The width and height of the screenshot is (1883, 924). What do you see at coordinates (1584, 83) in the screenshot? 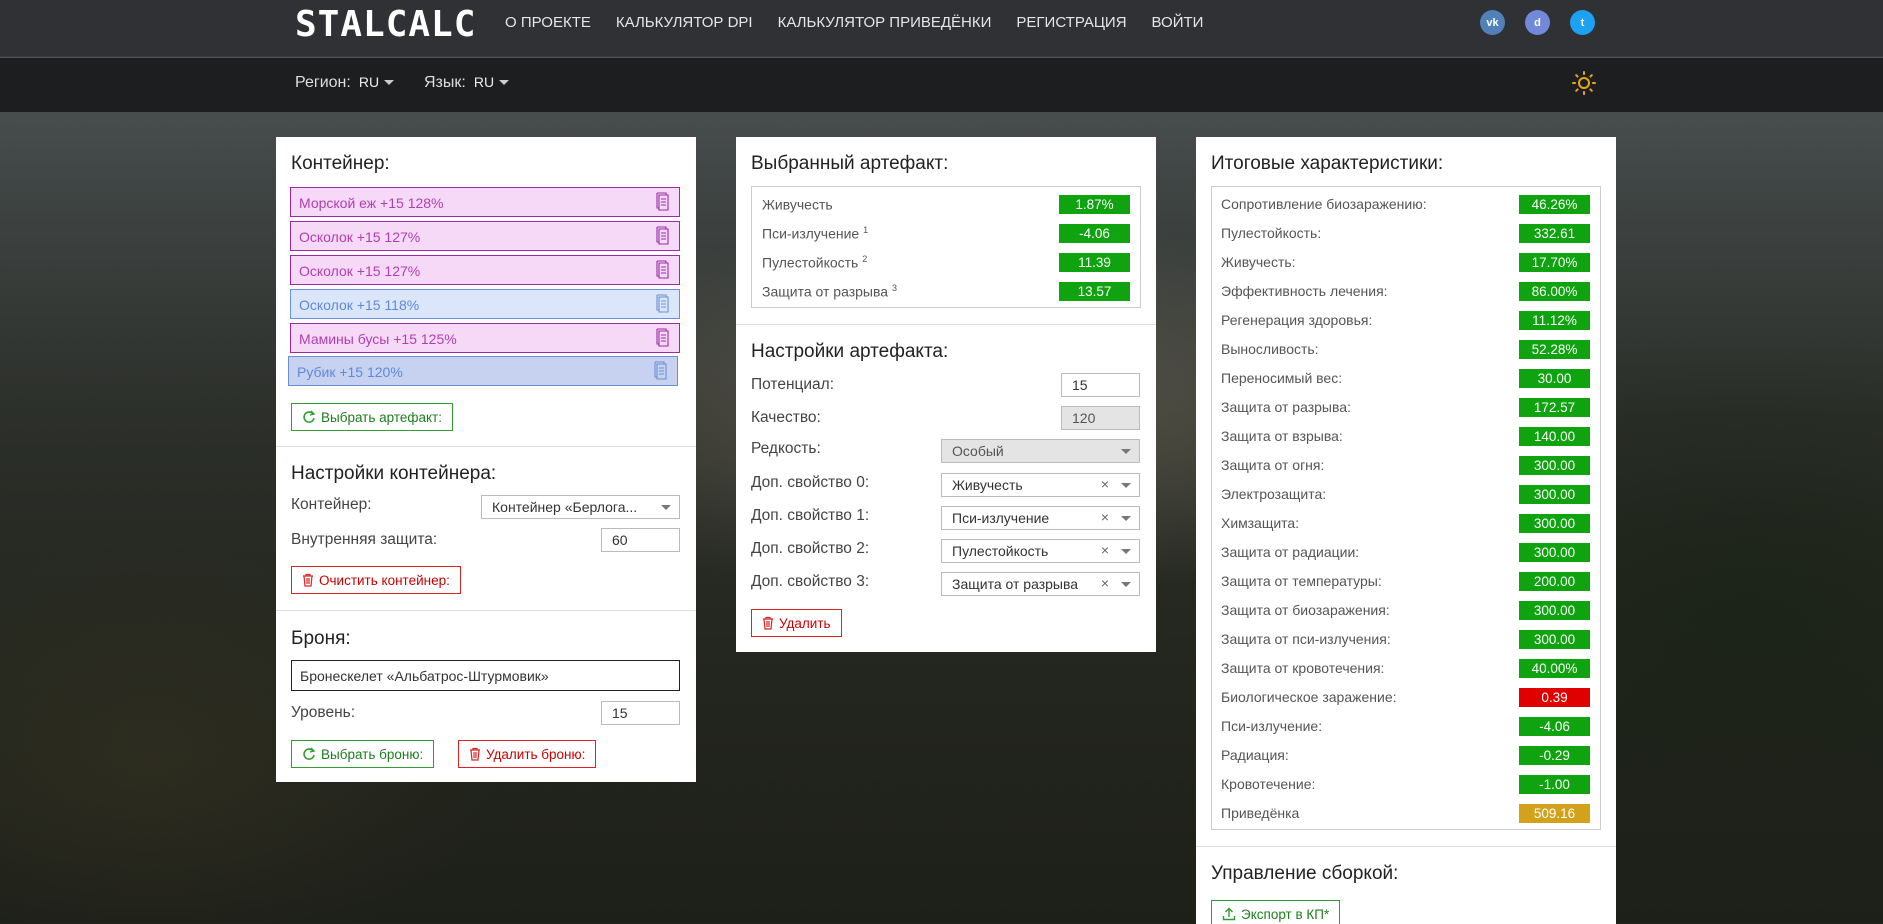
I see `sun-icon` at bounding box center [1584, 83].